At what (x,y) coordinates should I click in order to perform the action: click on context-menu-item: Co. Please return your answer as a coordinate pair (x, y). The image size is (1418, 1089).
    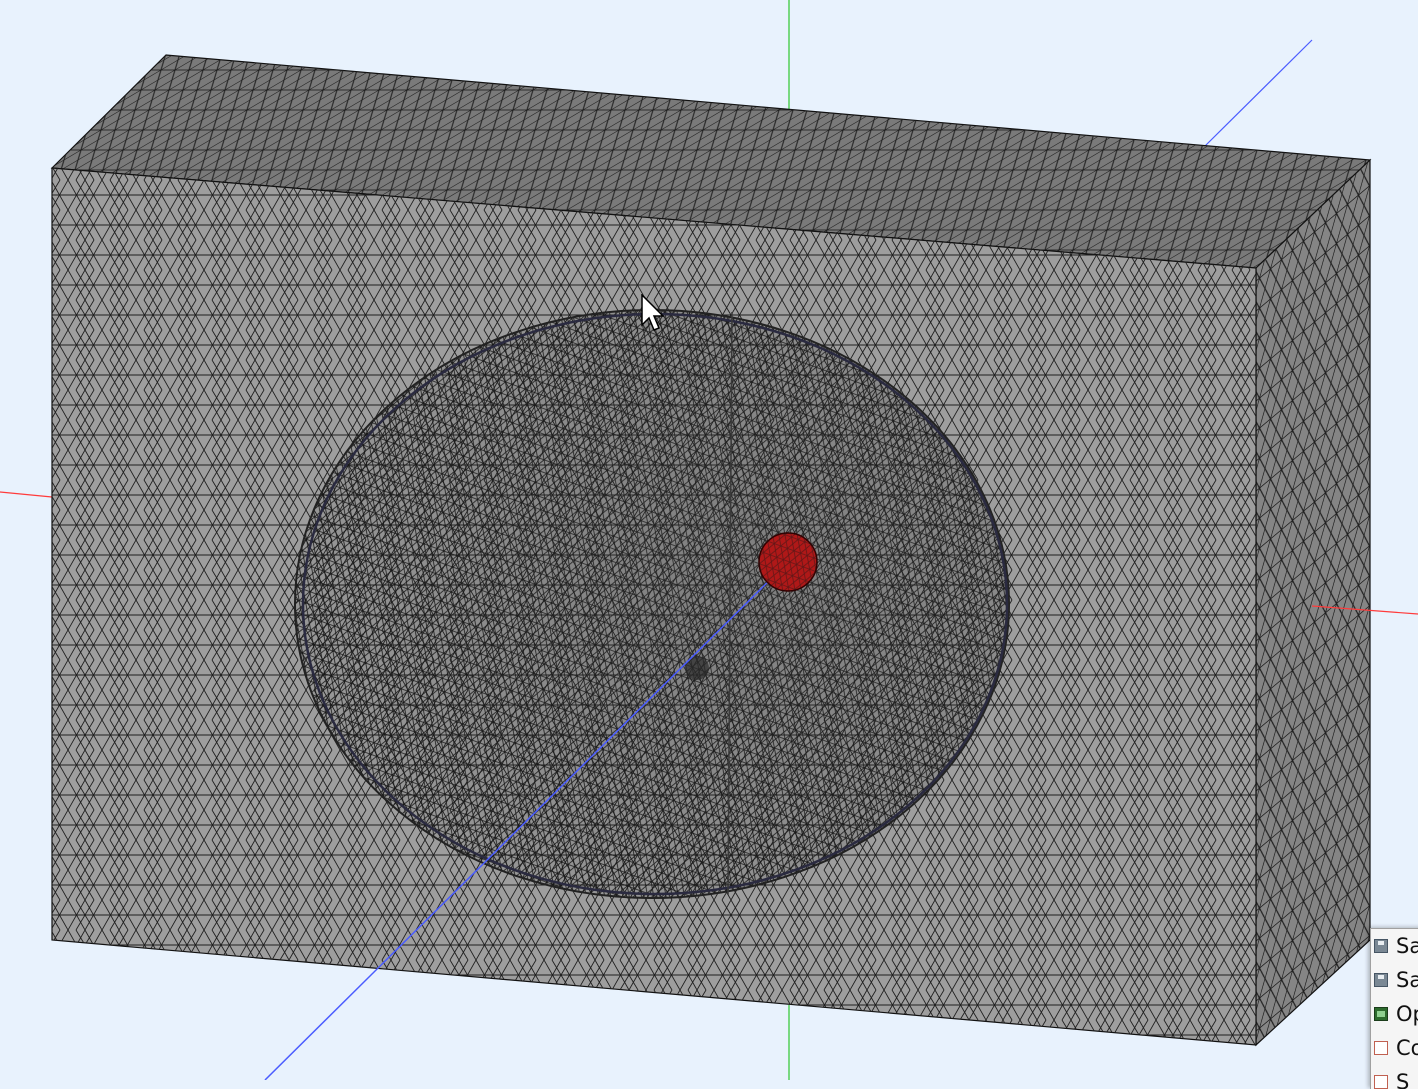
    Looking at the image, I should click on (1394, 1048).